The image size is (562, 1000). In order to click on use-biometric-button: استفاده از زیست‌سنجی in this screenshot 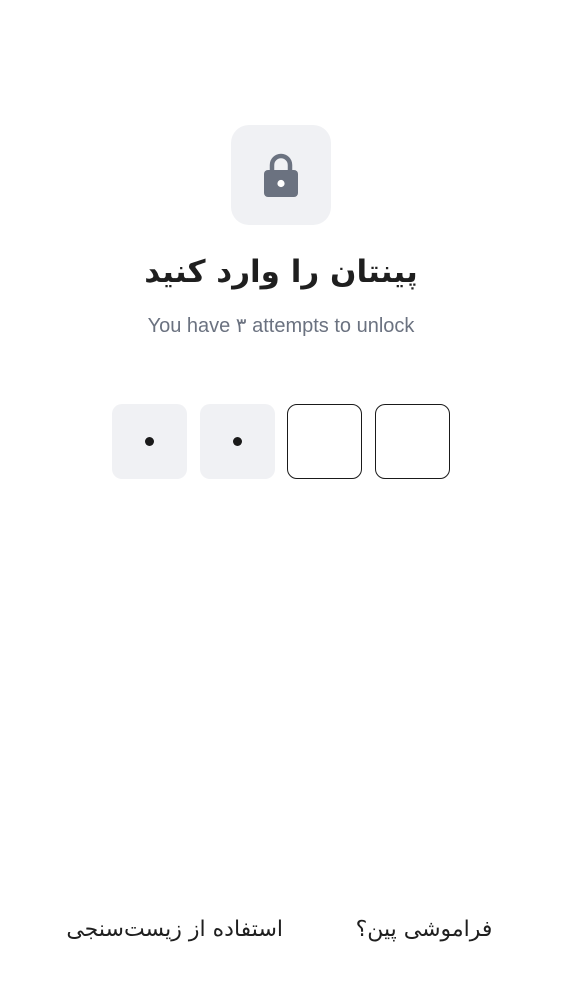, I will do `click(174, 930)`.